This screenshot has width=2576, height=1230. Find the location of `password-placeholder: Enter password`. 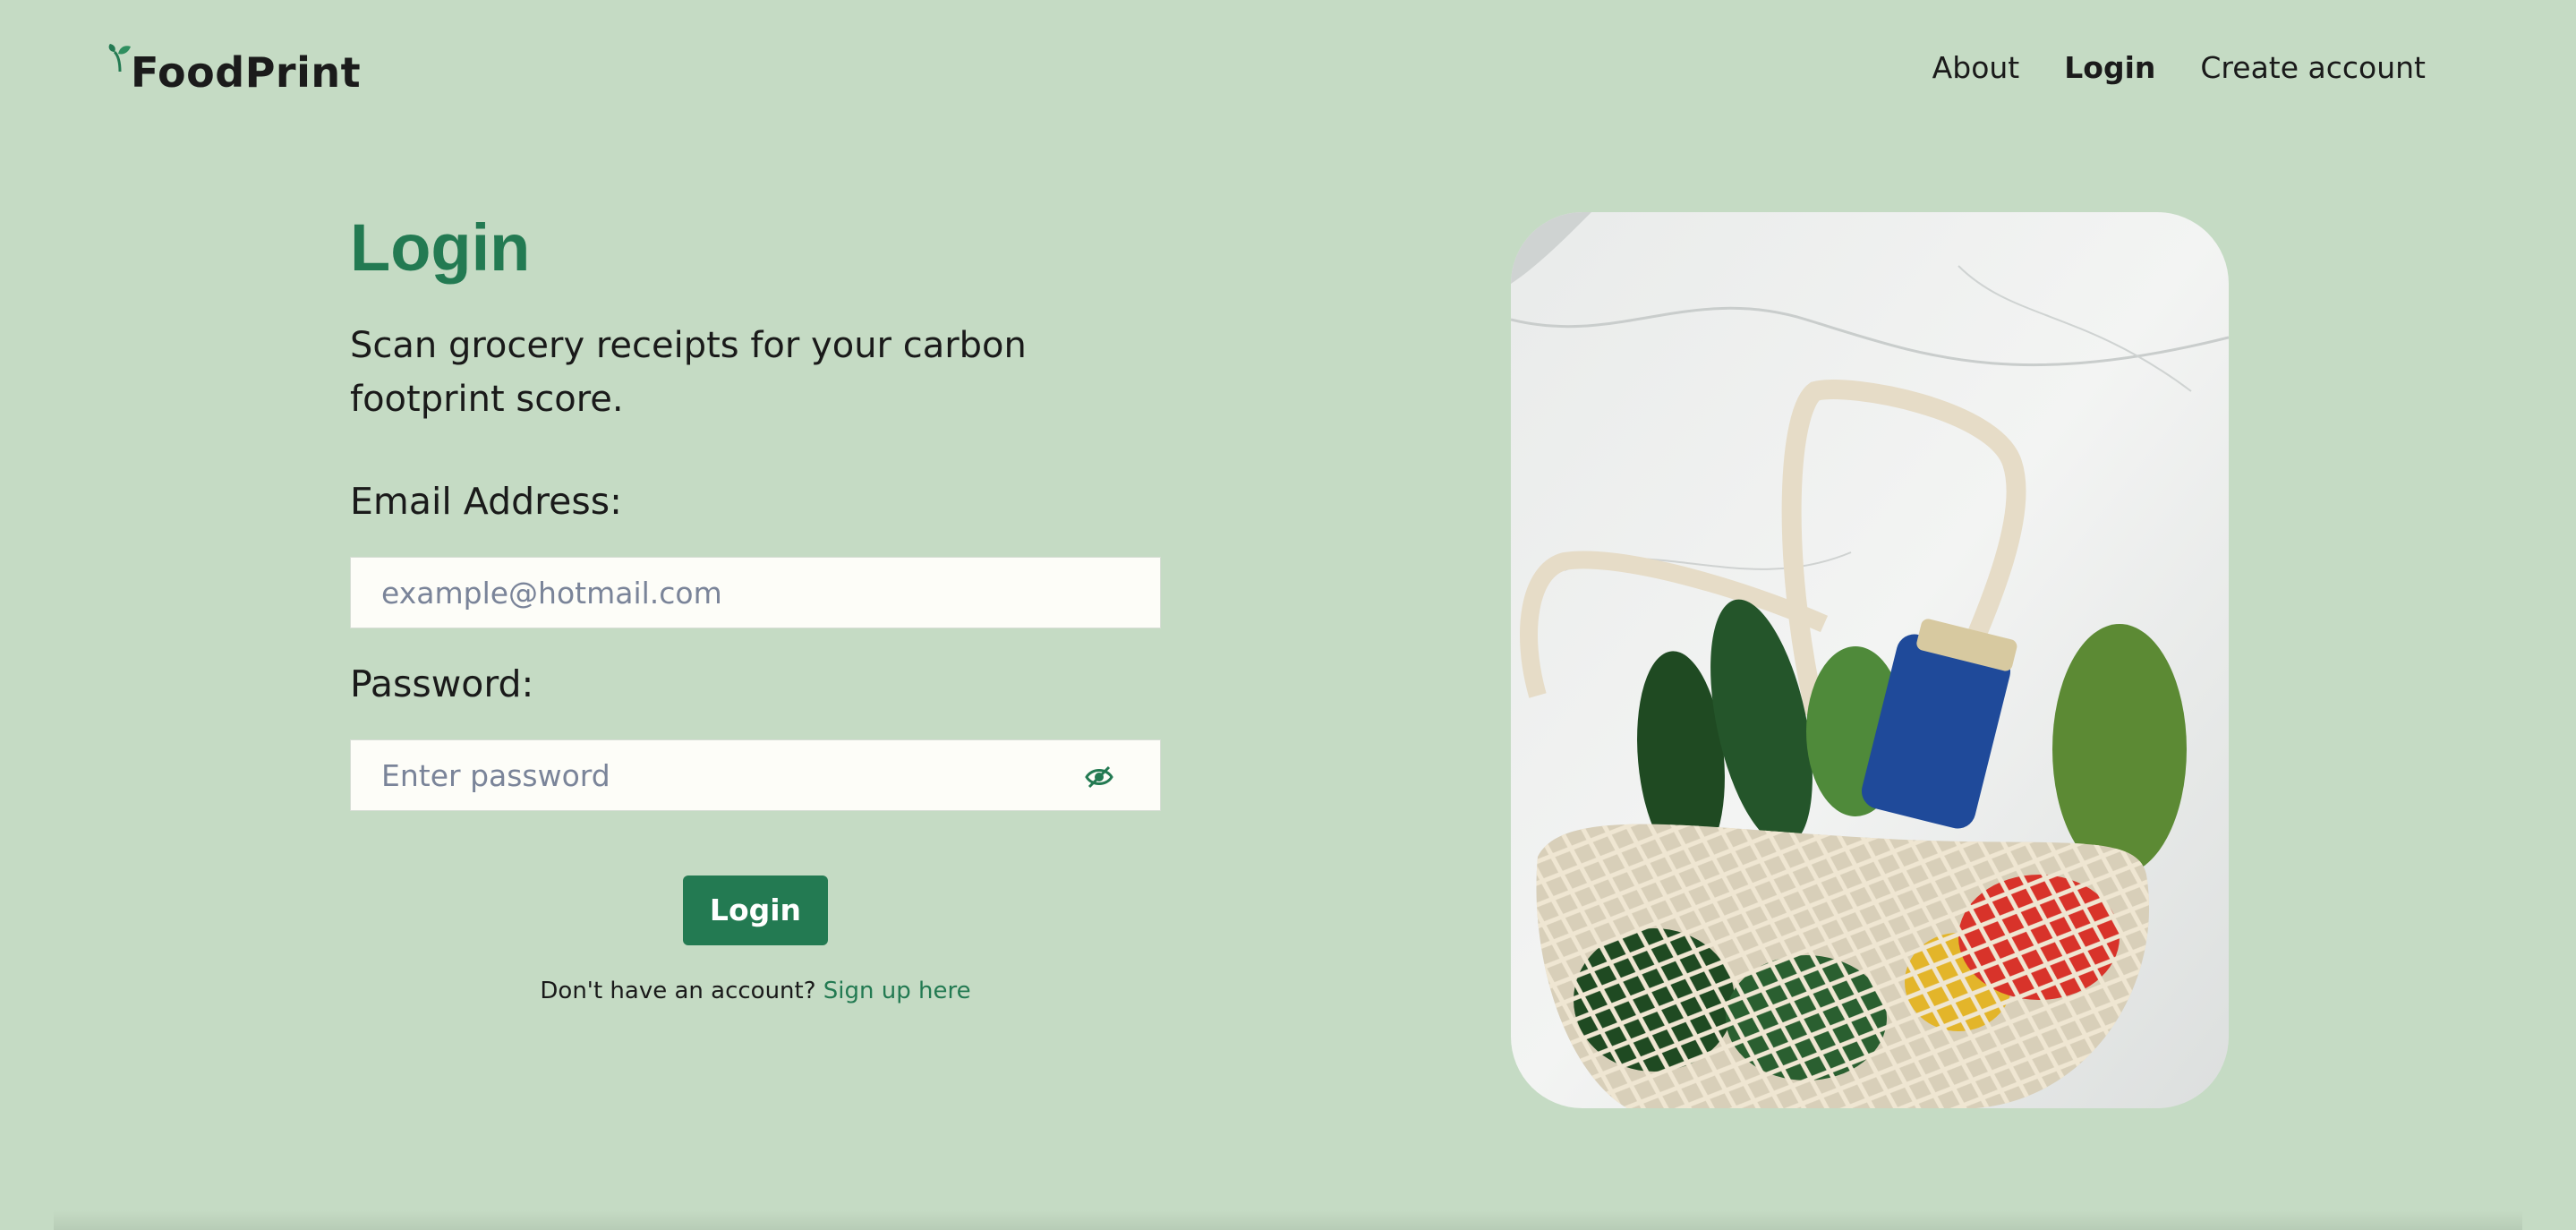

password-placeholder: Enter password is located at coordinates (495, 775).